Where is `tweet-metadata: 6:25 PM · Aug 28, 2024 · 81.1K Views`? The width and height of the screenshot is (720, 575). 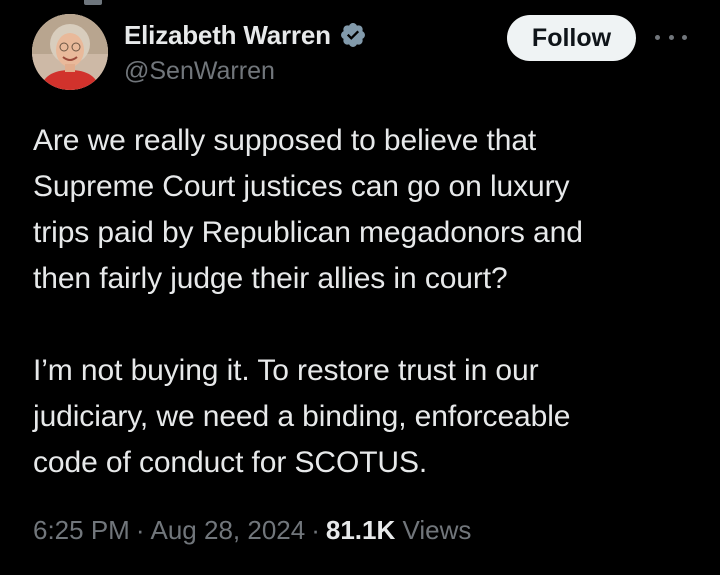 tweet-metadata: 6:25 PM · Aug 28, 2024 · 81.1K Views is located at coordinates (252, 530).